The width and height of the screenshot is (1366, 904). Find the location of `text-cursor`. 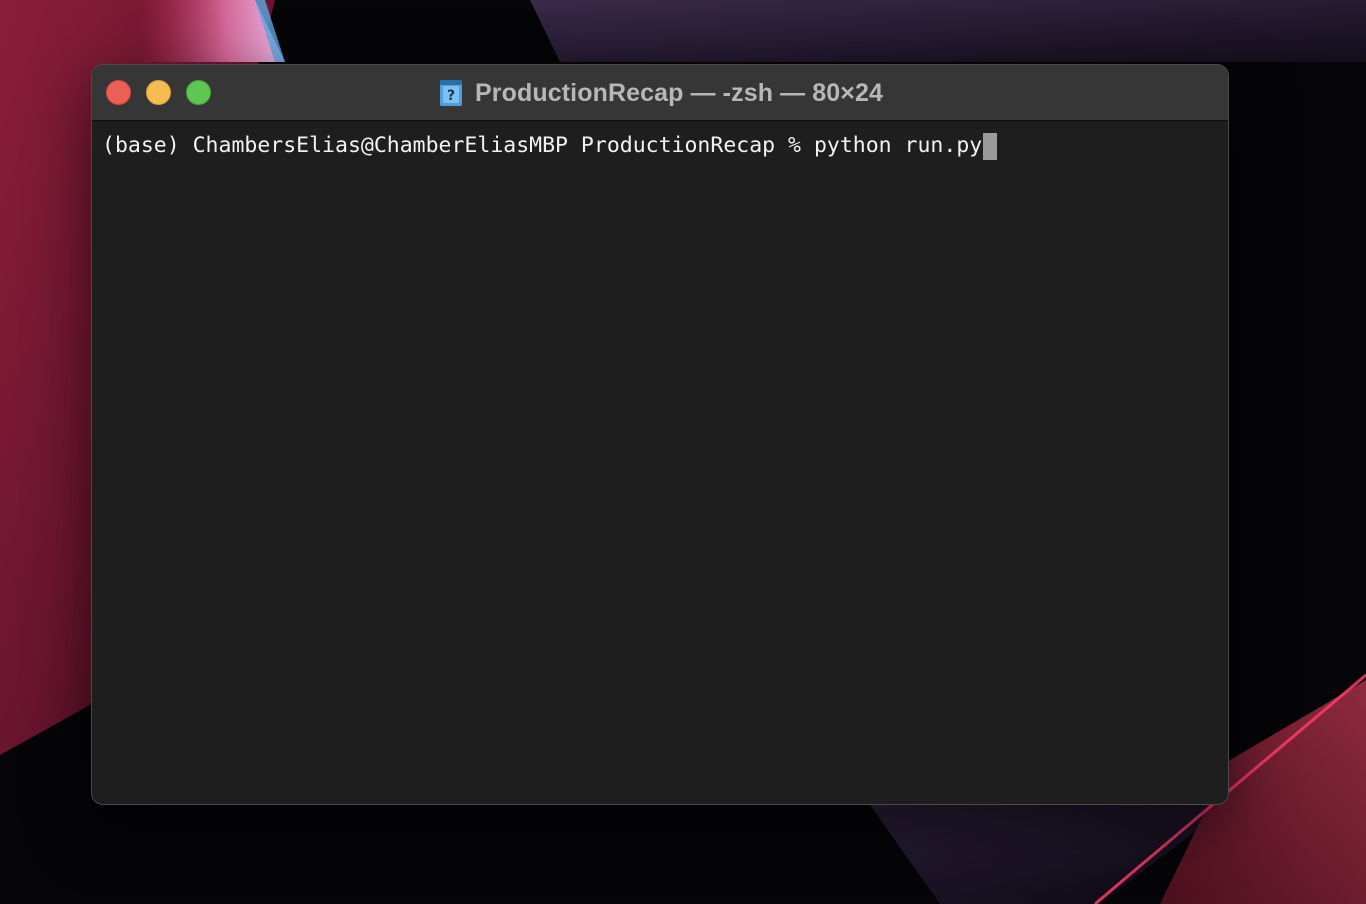

text-cursor is located at coordinates (990, 146).